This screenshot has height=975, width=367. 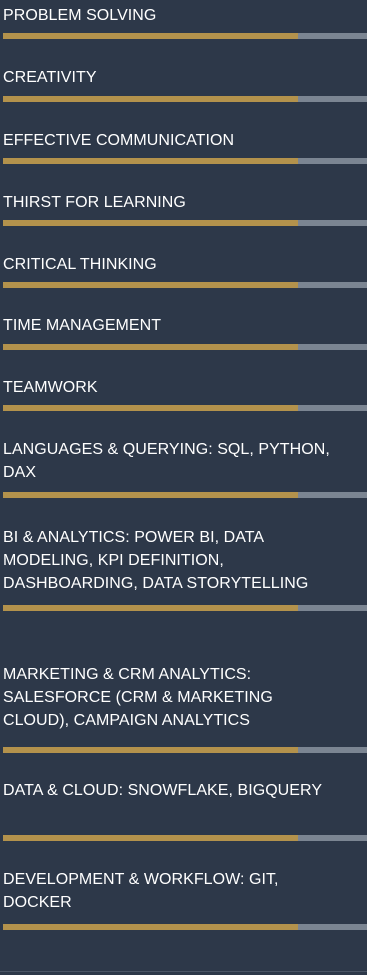 I want to click on skill-item-critical-thinking: CRITICAL THINKING, so click(x=185, y=270).